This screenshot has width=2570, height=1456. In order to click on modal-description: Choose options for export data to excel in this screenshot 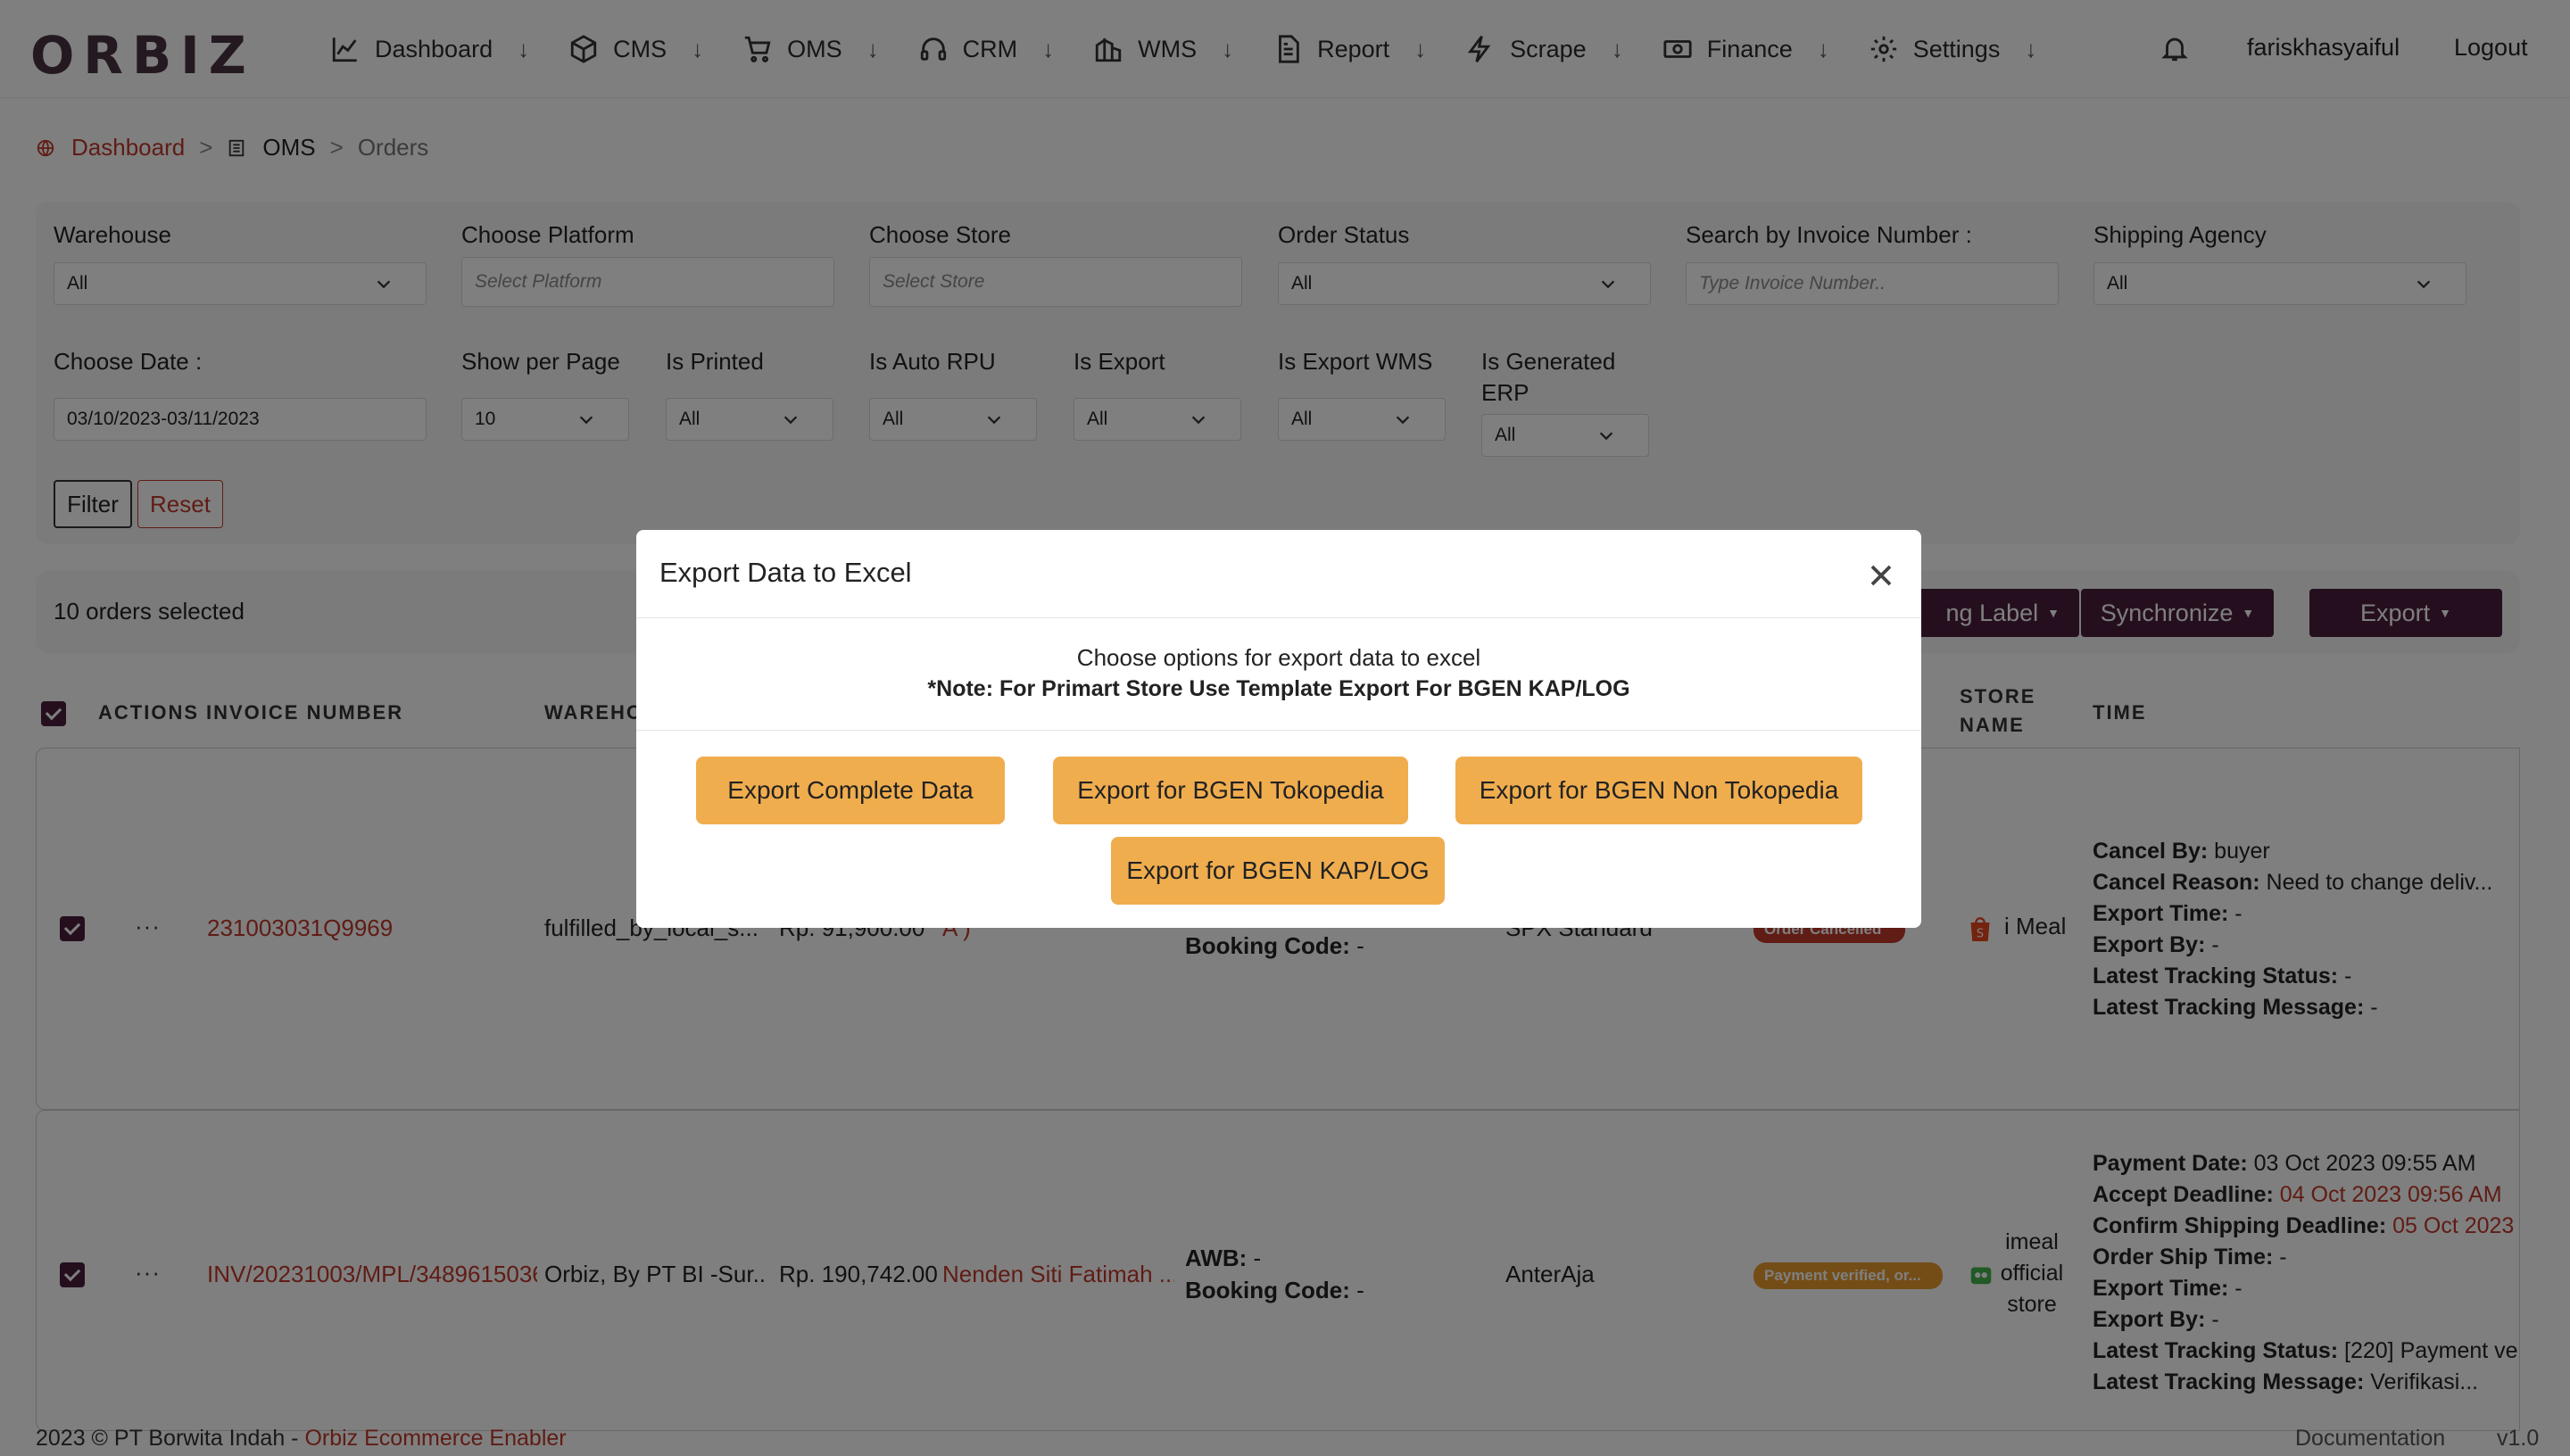, I will do `click(1278, 657)`.